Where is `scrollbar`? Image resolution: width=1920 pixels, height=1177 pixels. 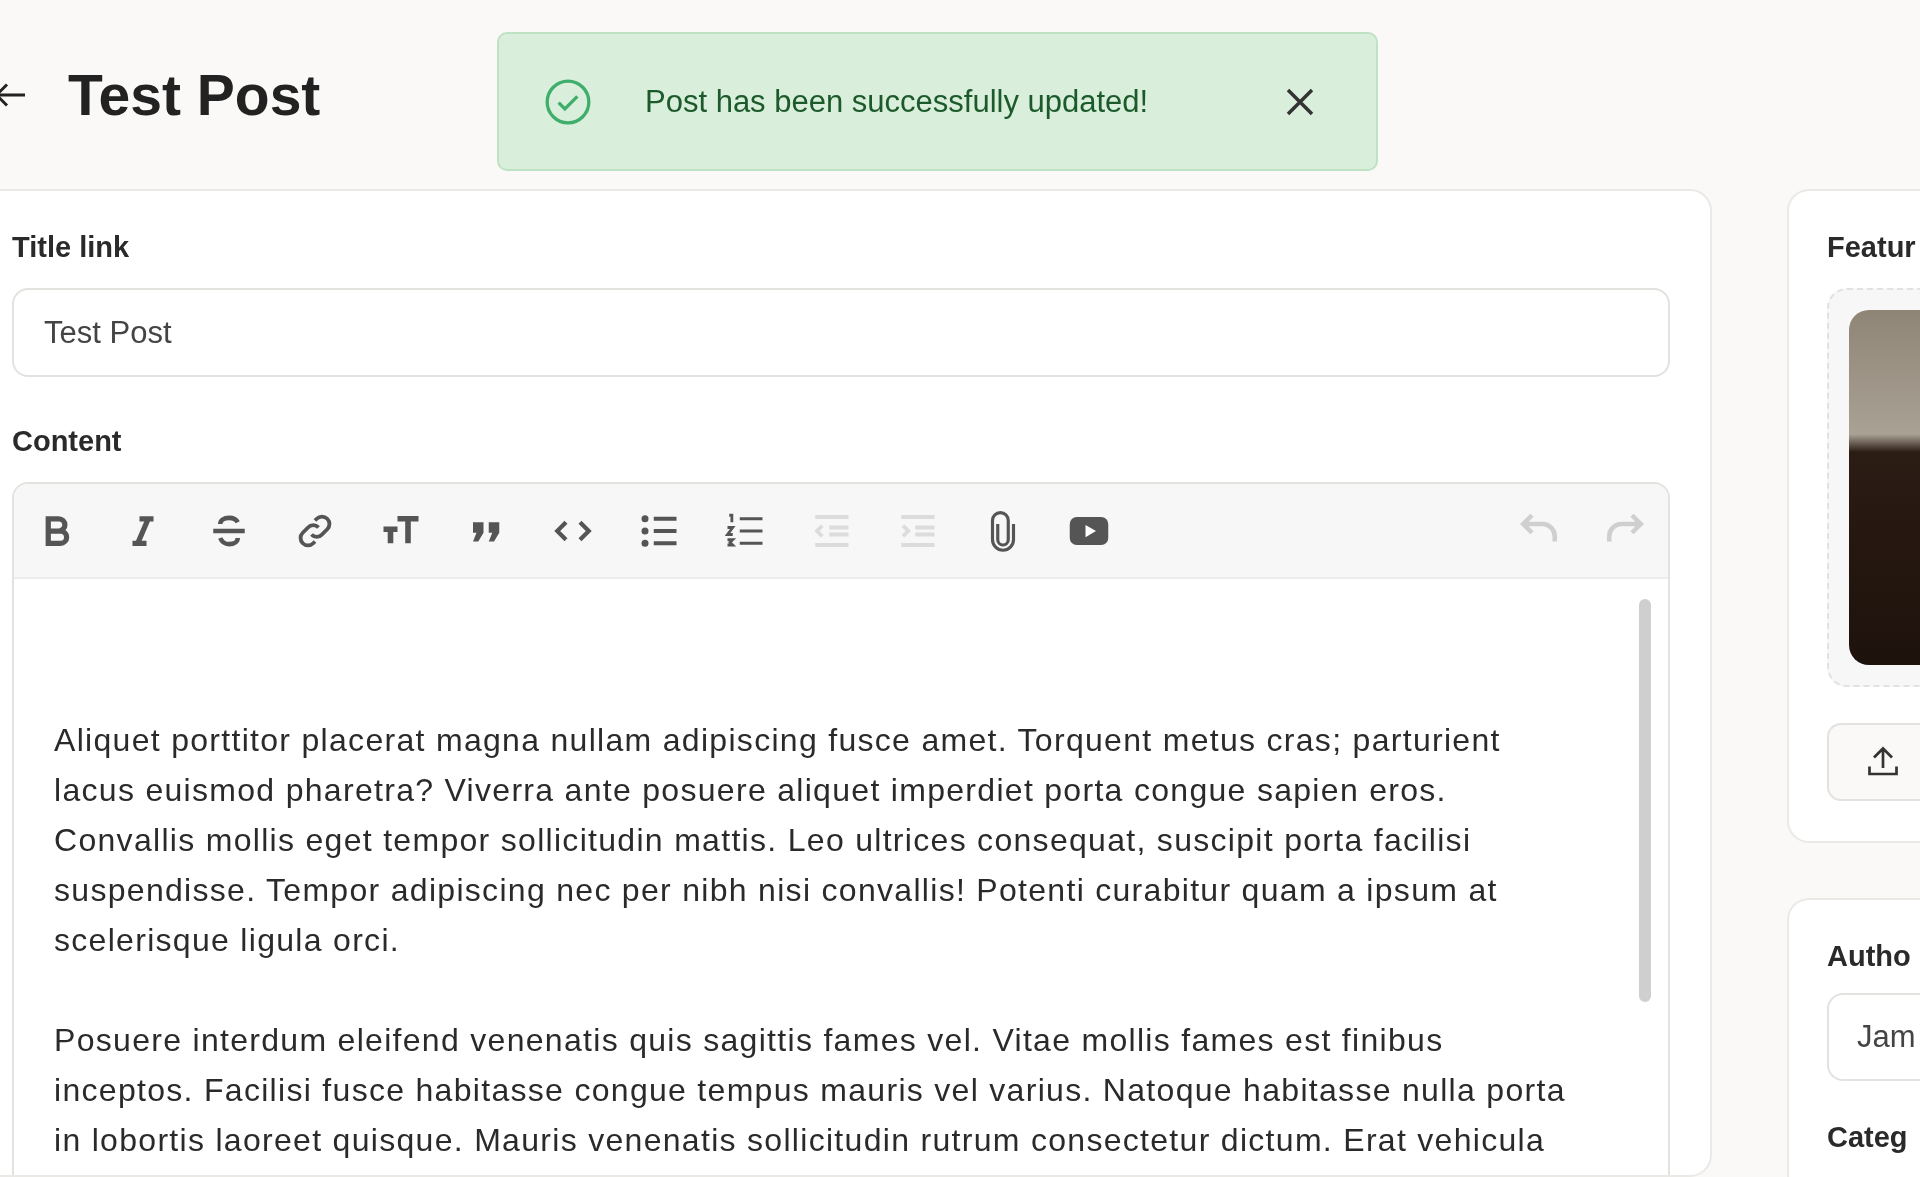 scrollbar is located at coordinates (1645, 800).